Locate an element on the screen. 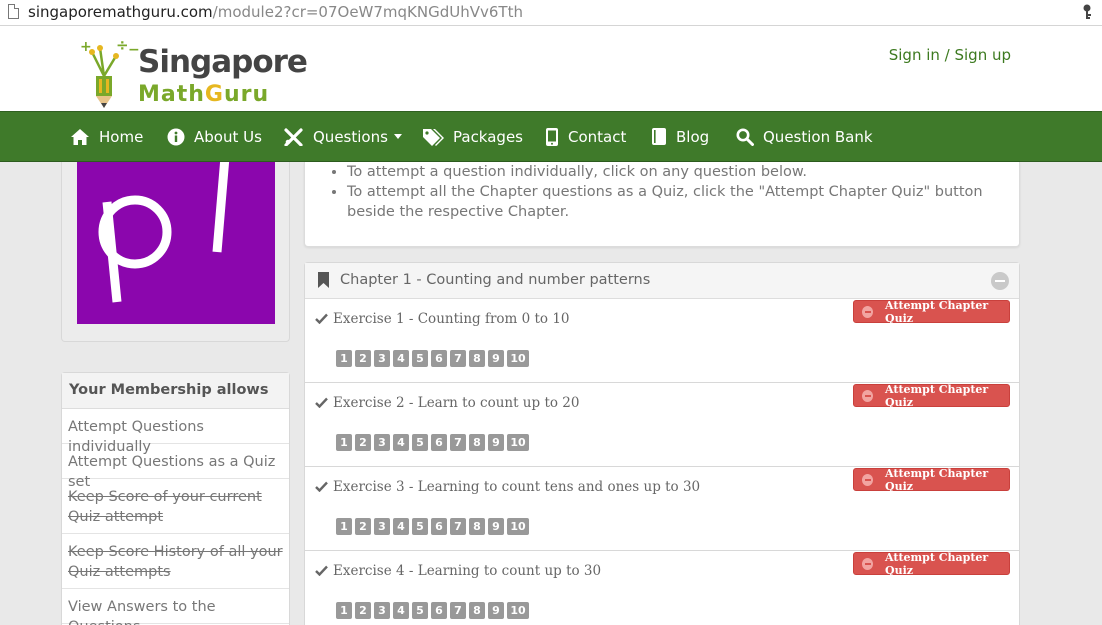 This screenshot has width=1102, height=625. nav-questions: Questions is located at coordinates (343, 136).